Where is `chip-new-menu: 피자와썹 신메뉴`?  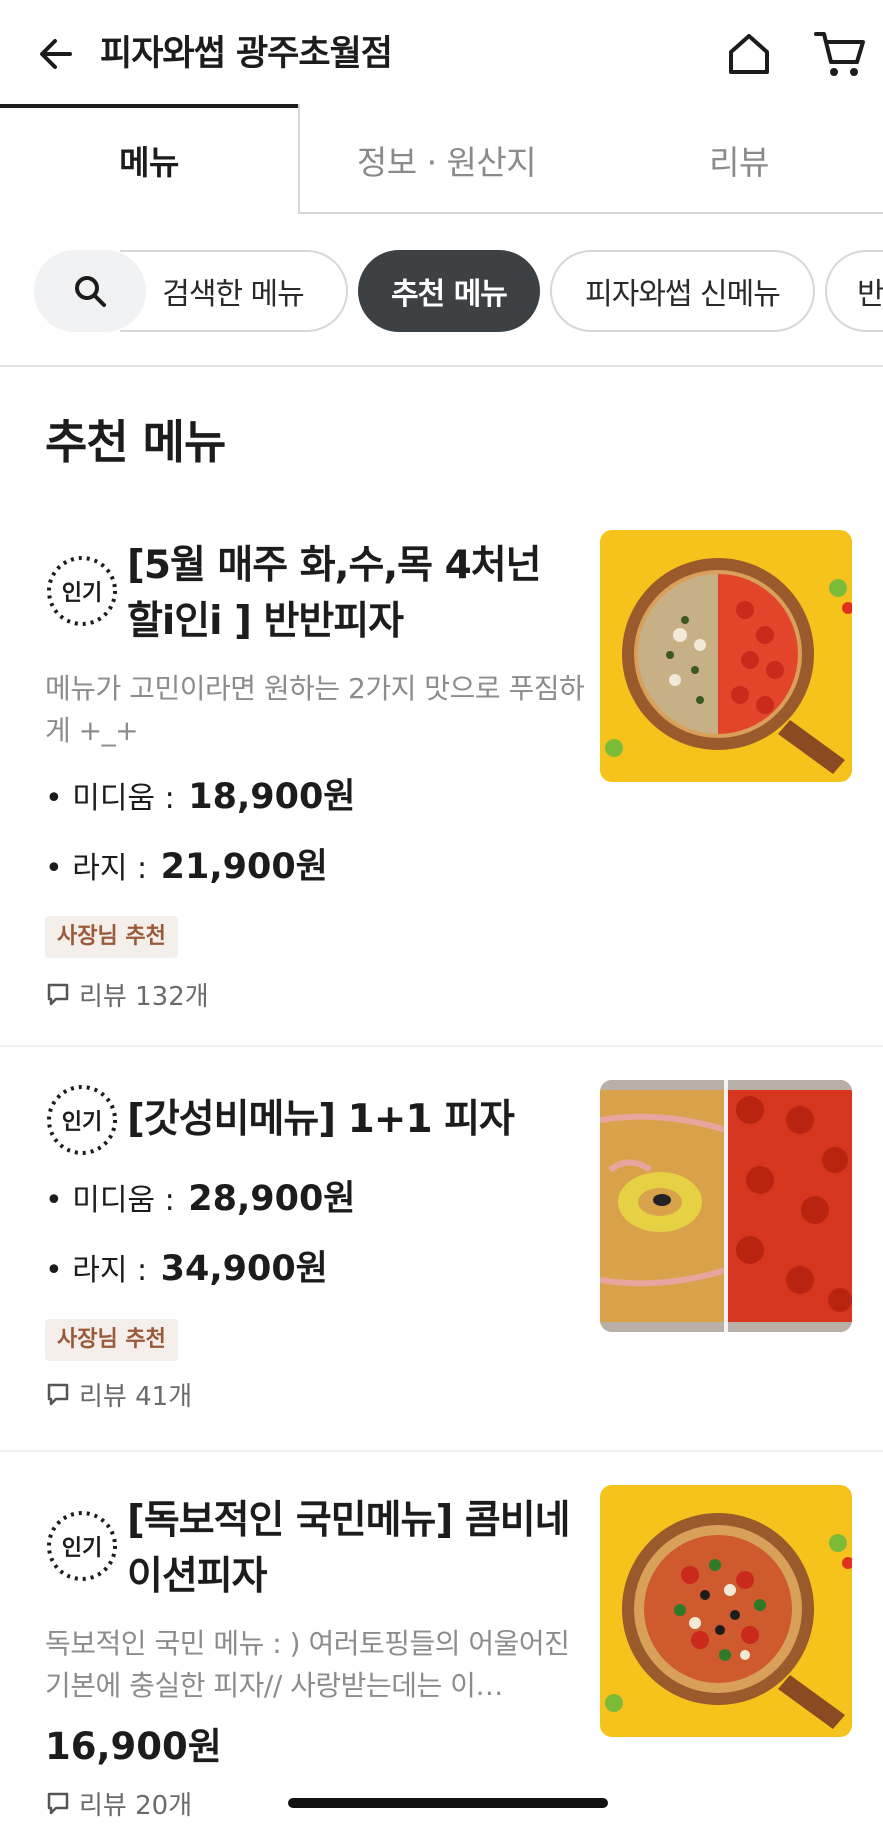 chip-new-menu: 피자와썹 신메뉴 is located at coordinates (682, 291).